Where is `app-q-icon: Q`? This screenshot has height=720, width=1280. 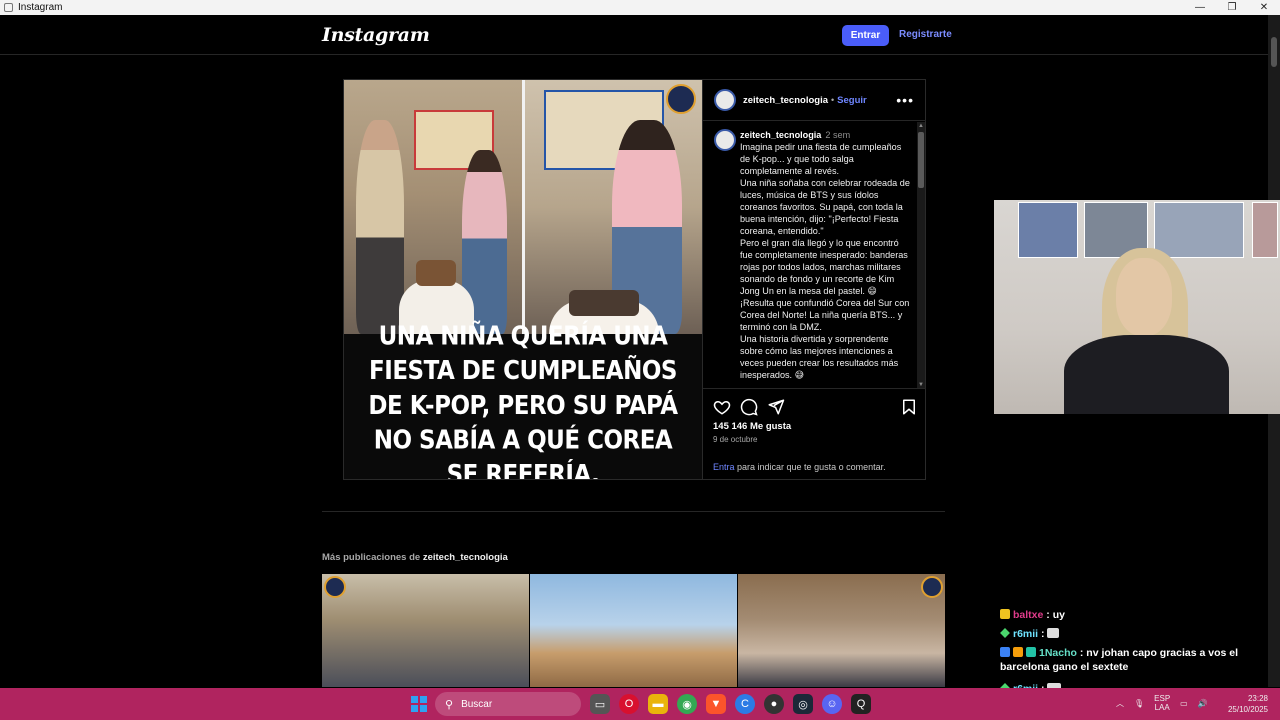 app-q-icon: Q is located at coordinates (861, 704).